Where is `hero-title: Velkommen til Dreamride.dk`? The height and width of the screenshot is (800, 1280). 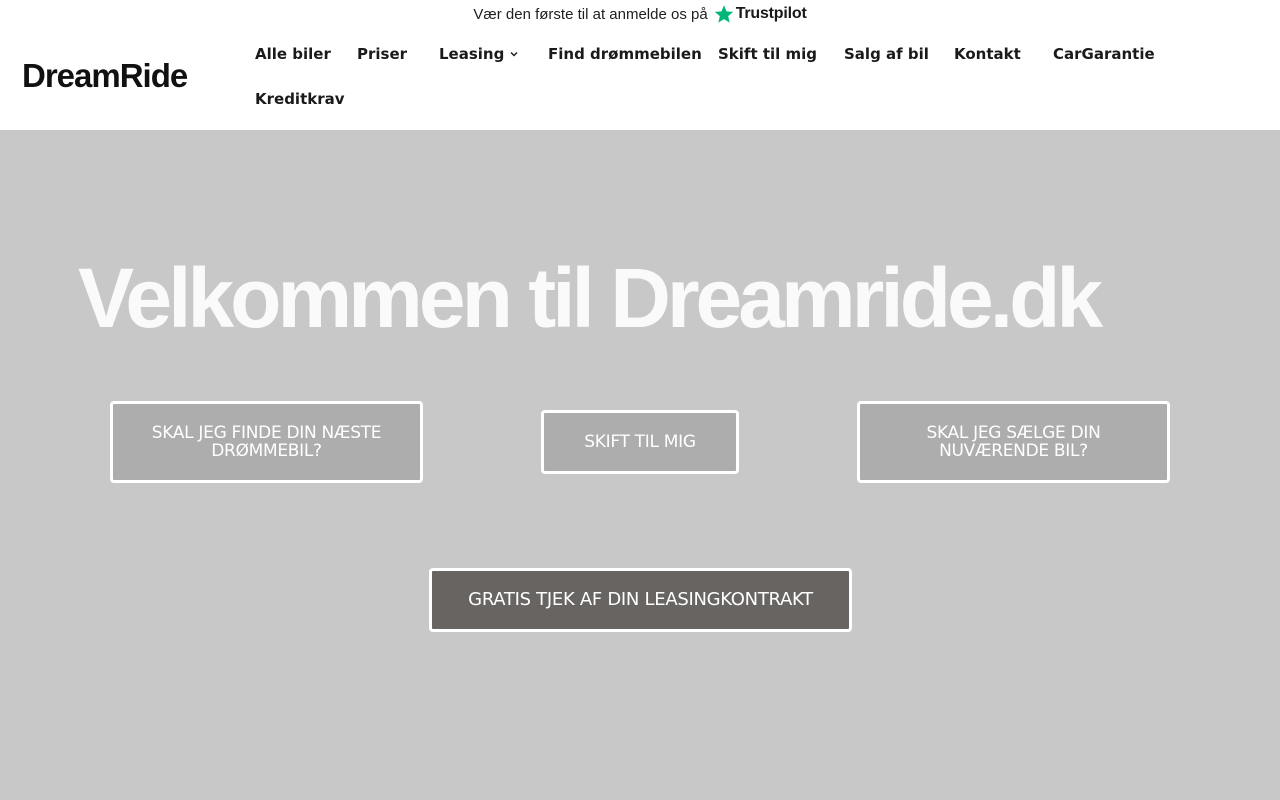
hero-title: Velkommen til Dreamride.dk is located at coordinates (590, 298).